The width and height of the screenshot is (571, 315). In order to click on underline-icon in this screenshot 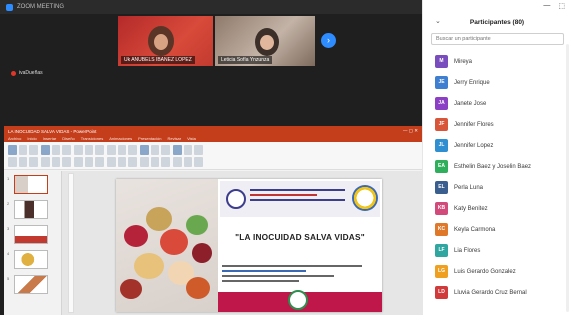, I will do `click(99, 150)`.